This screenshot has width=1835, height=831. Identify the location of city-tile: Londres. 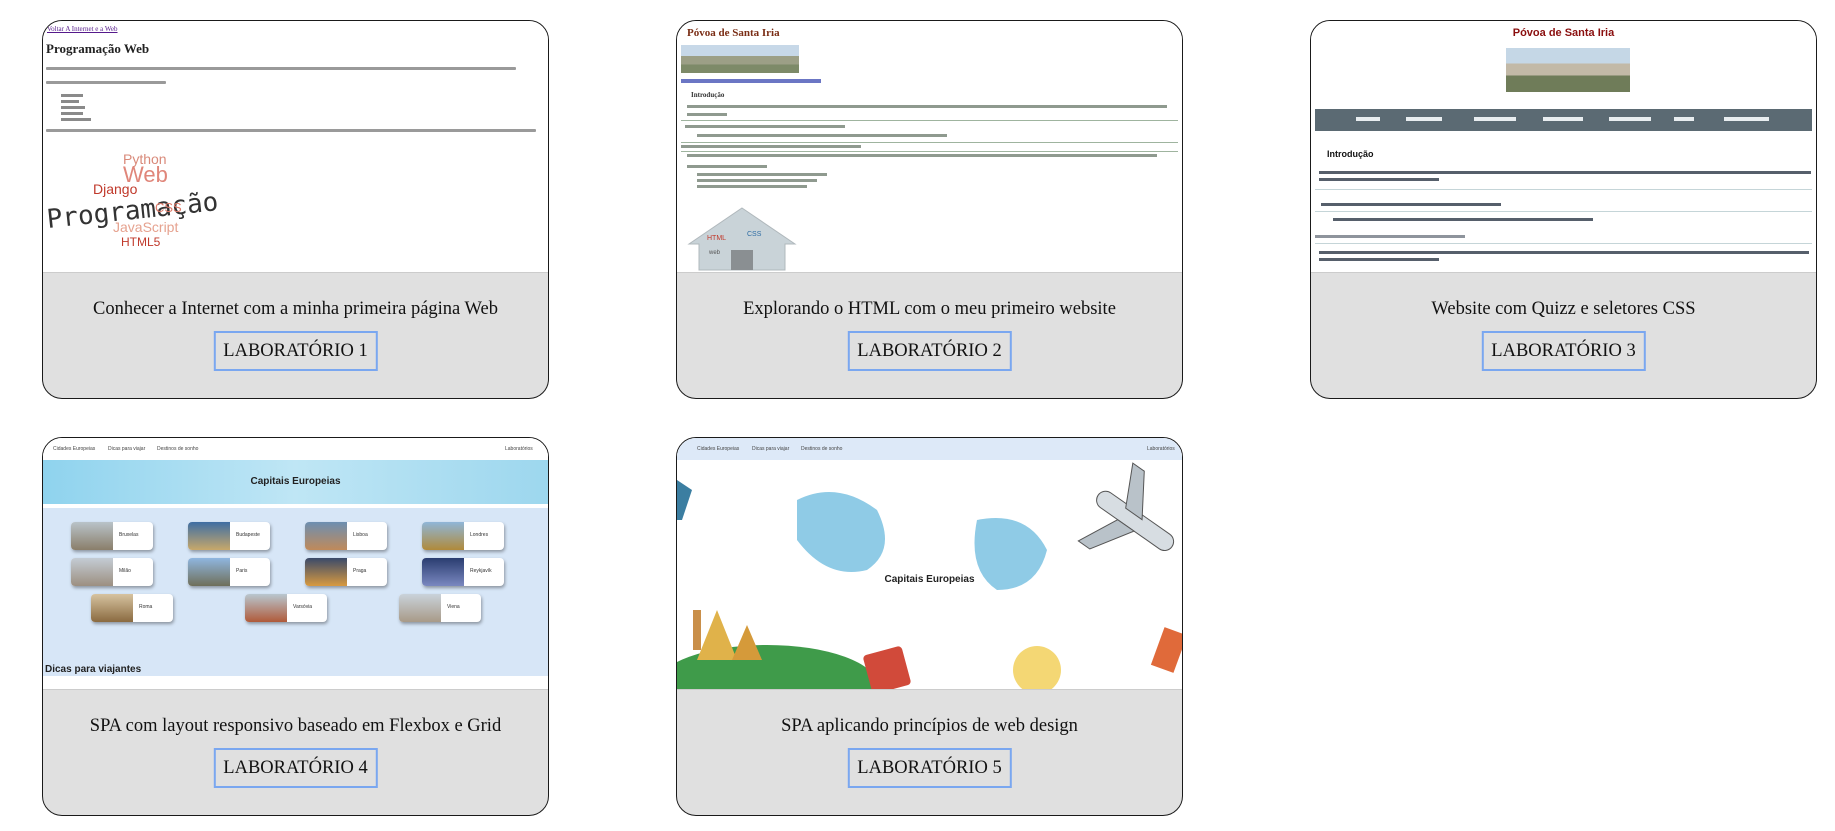
(463, 536).